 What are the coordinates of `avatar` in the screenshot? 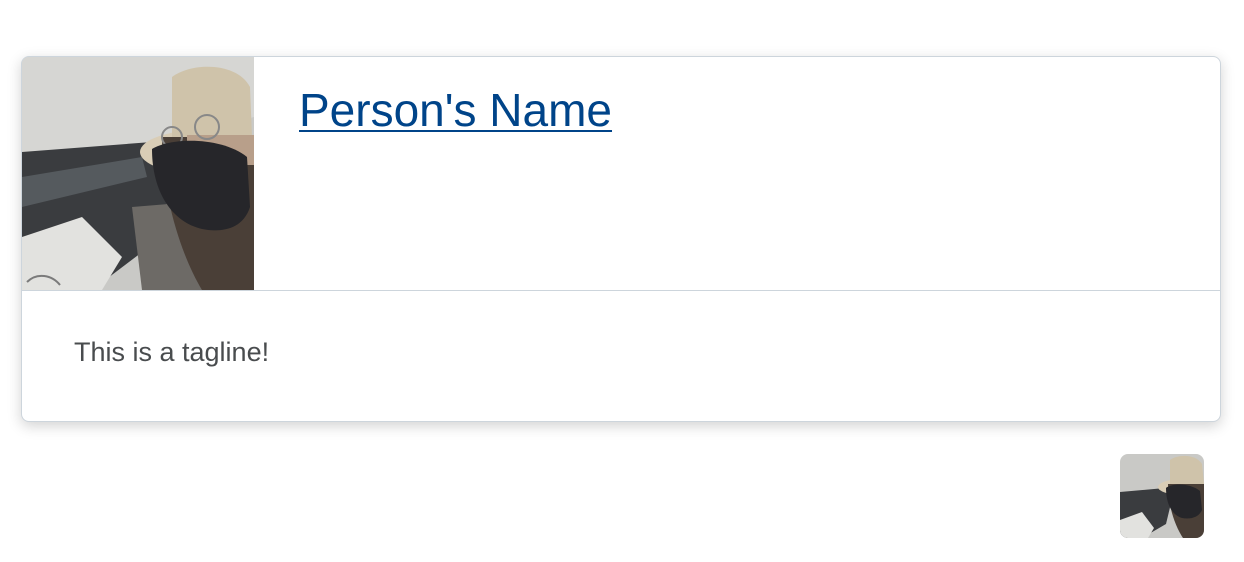 It's located at (1162, 496).